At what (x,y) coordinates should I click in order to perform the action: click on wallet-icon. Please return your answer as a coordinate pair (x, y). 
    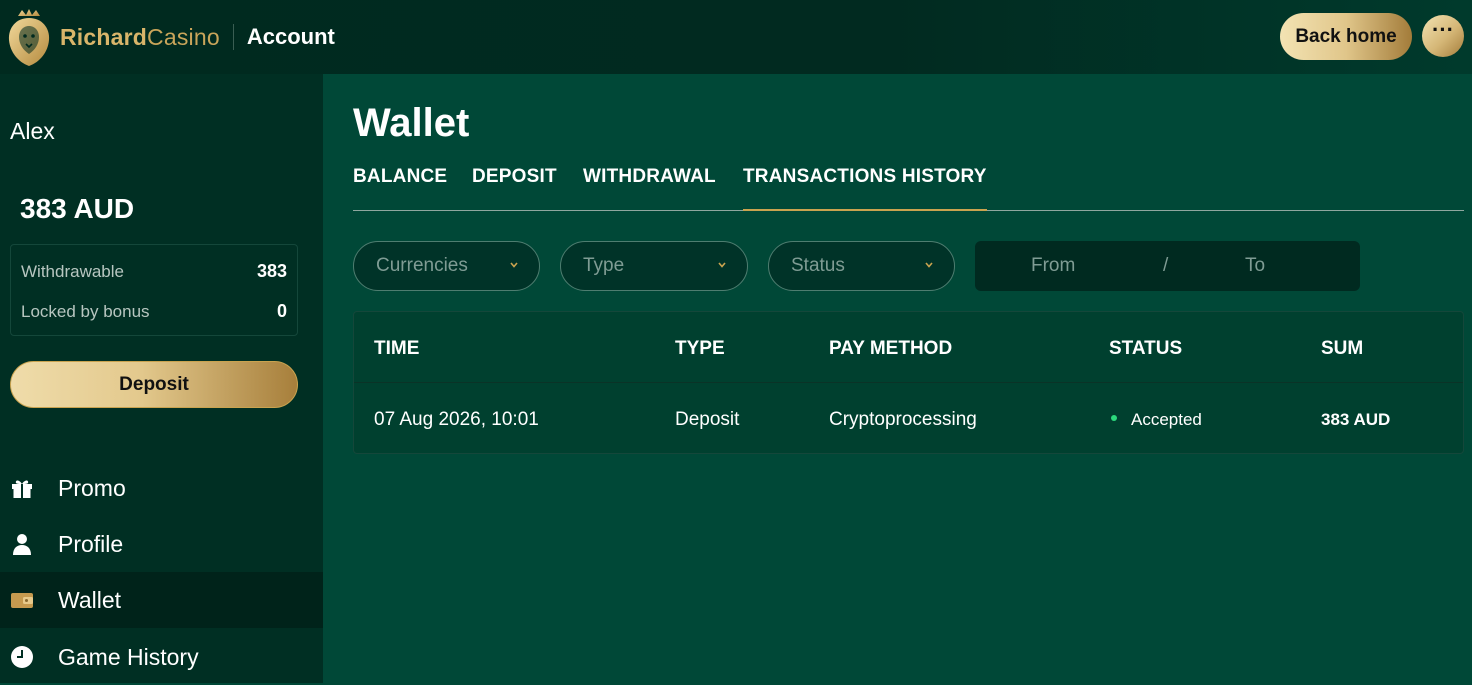
    Looking at the image, I should click on (22, 600).